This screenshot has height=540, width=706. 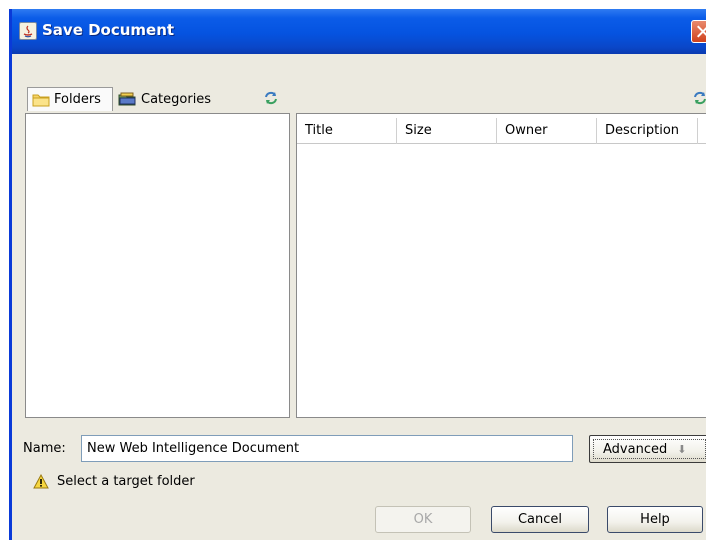 What do you see at coordinates (77, 99) in the screenshot?
I see `tab-folders-label: Folders` at bounding box center [77, 99].